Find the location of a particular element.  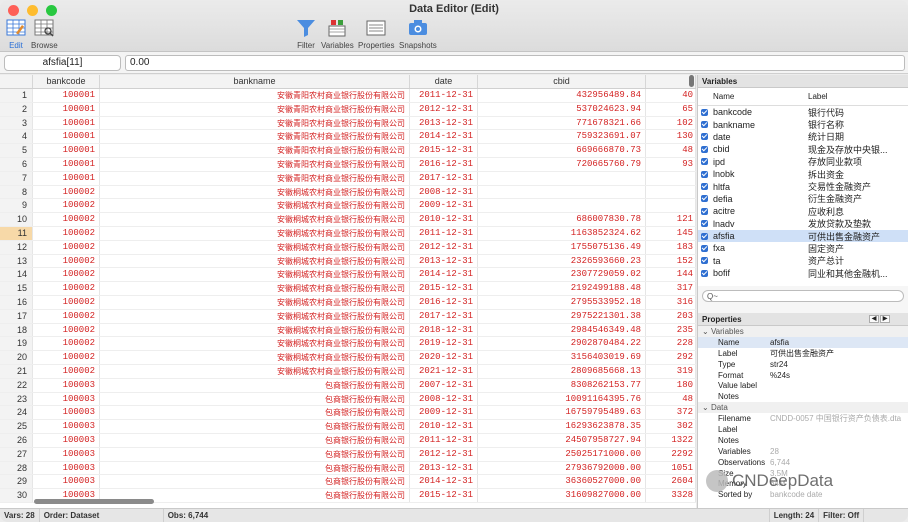

table-cell: 2008-12-31 is located at coordinates (444, 192).